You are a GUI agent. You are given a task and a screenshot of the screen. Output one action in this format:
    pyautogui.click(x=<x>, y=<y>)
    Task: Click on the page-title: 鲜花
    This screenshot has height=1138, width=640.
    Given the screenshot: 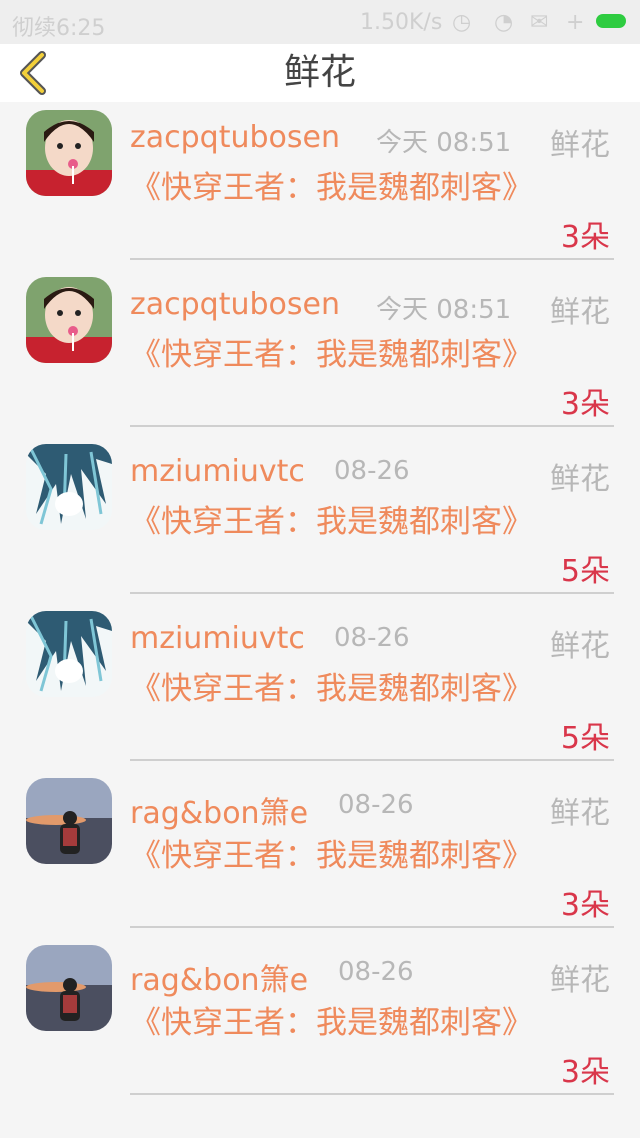 What is the action you would take?
    pyautogui.click(x=319, y=72)
    